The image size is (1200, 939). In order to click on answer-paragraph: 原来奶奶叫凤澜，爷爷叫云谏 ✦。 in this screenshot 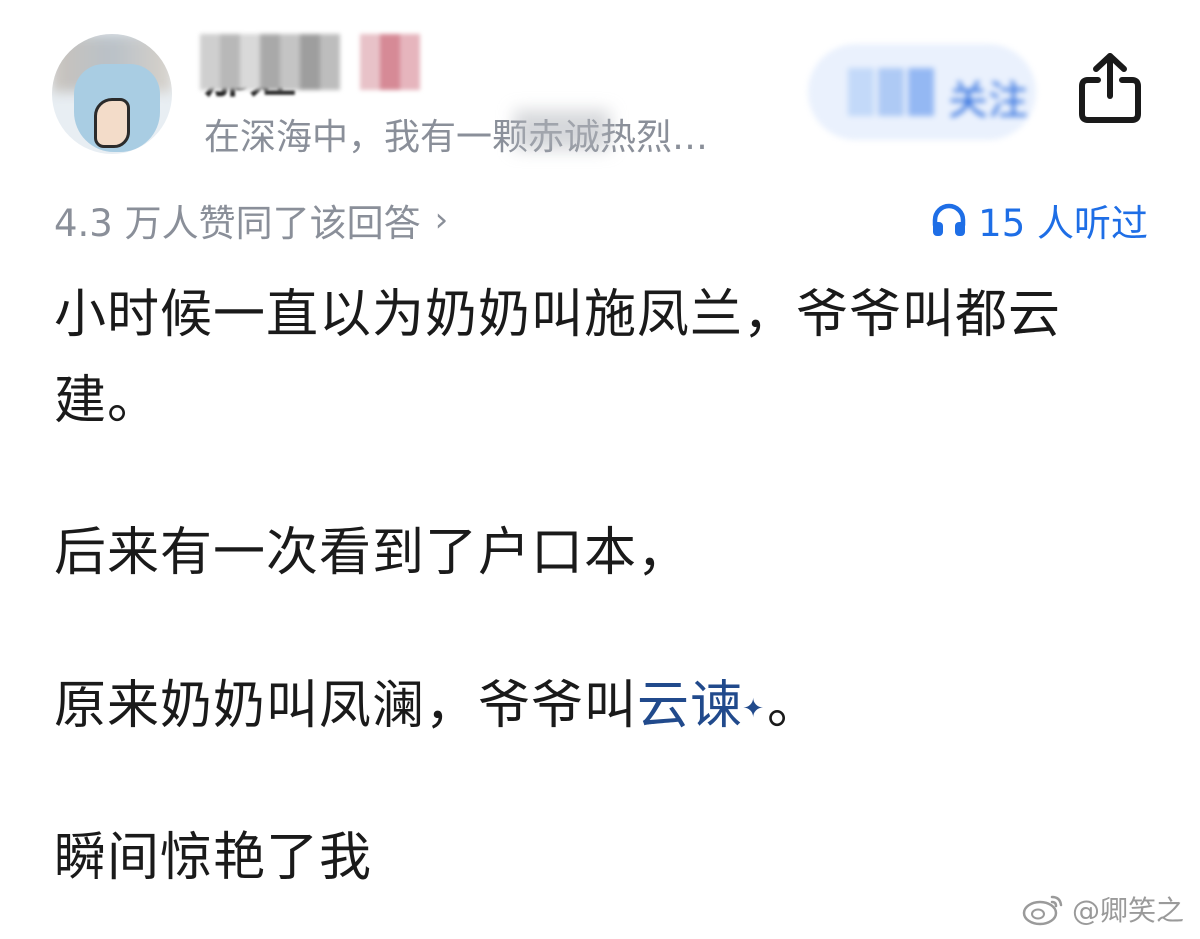, I will do `click(609, 706)`.